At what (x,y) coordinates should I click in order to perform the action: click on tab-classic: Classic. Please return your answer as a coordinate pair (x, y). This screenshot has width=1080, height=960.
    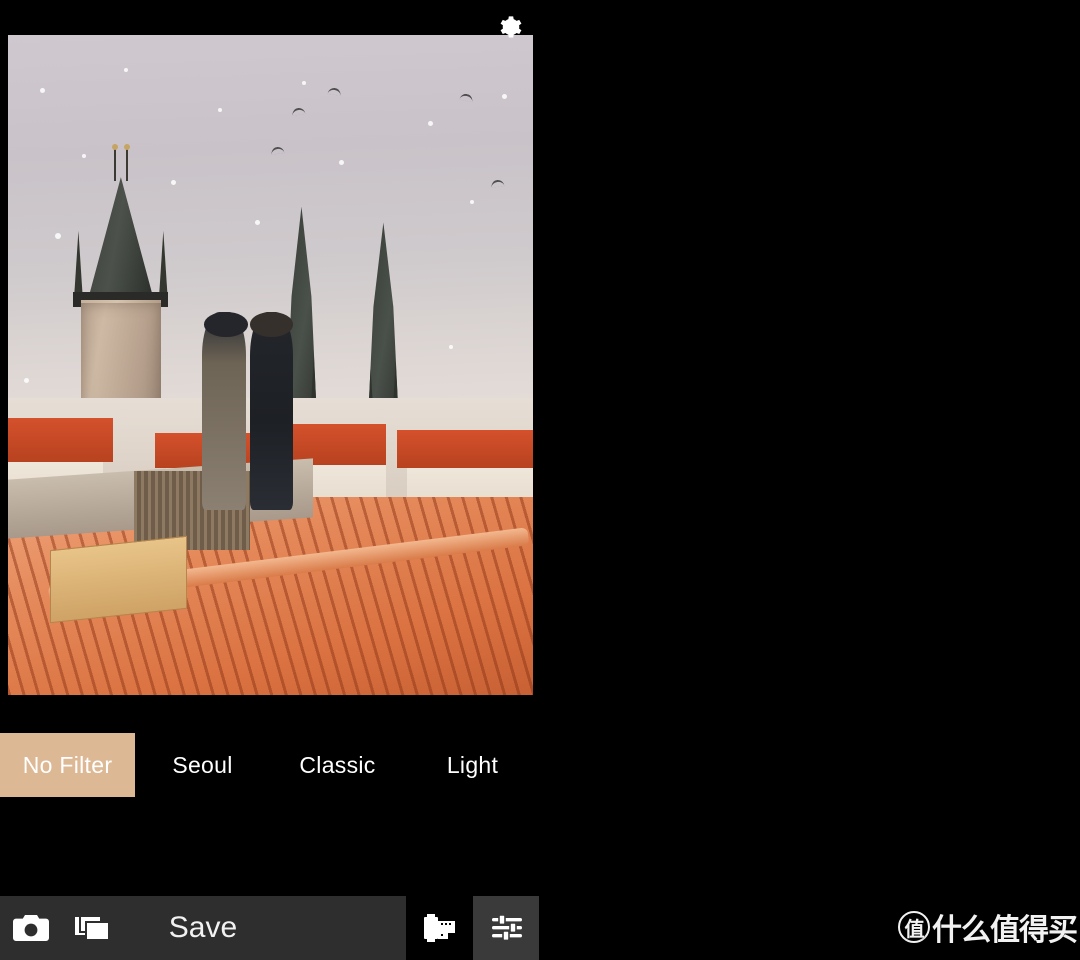
    Looking at the image, I should click on (337, 765).